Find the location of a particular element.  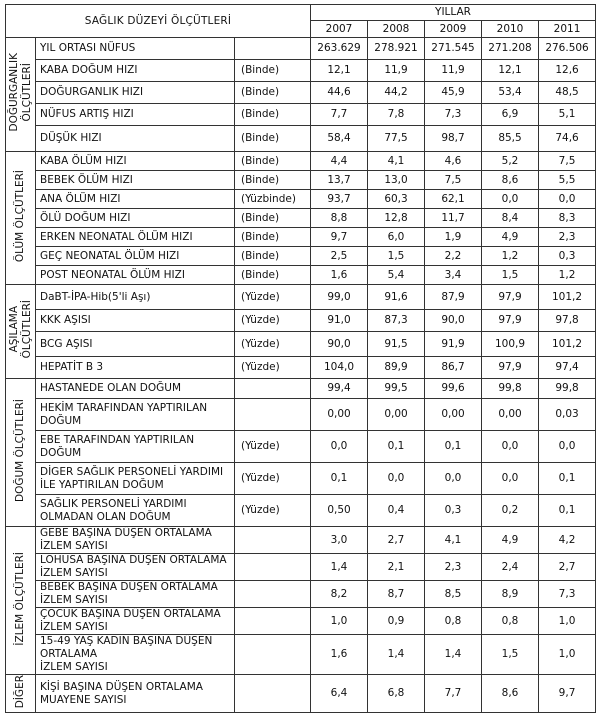

value-cell: 4,2 is located at coordinates (567, 540).